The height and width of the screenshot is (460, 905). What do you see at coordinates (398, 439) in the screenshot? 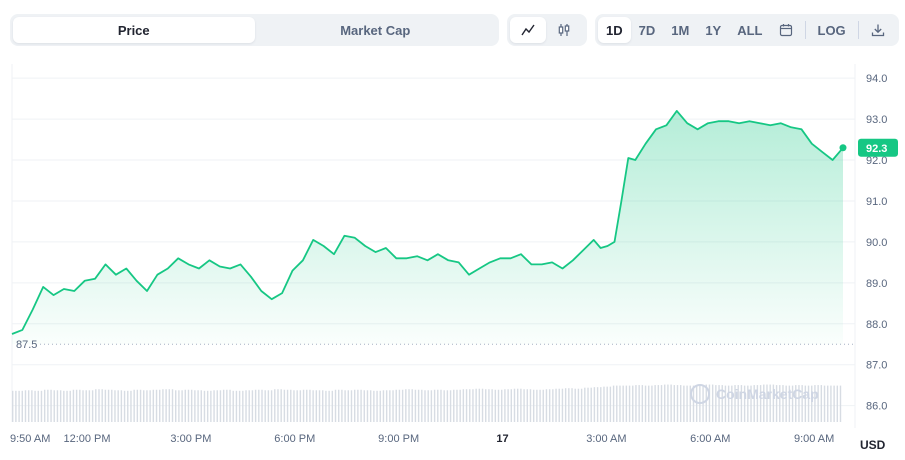
I see `x-tick-label: 9:00 PM` at bounding box center [398, 439].